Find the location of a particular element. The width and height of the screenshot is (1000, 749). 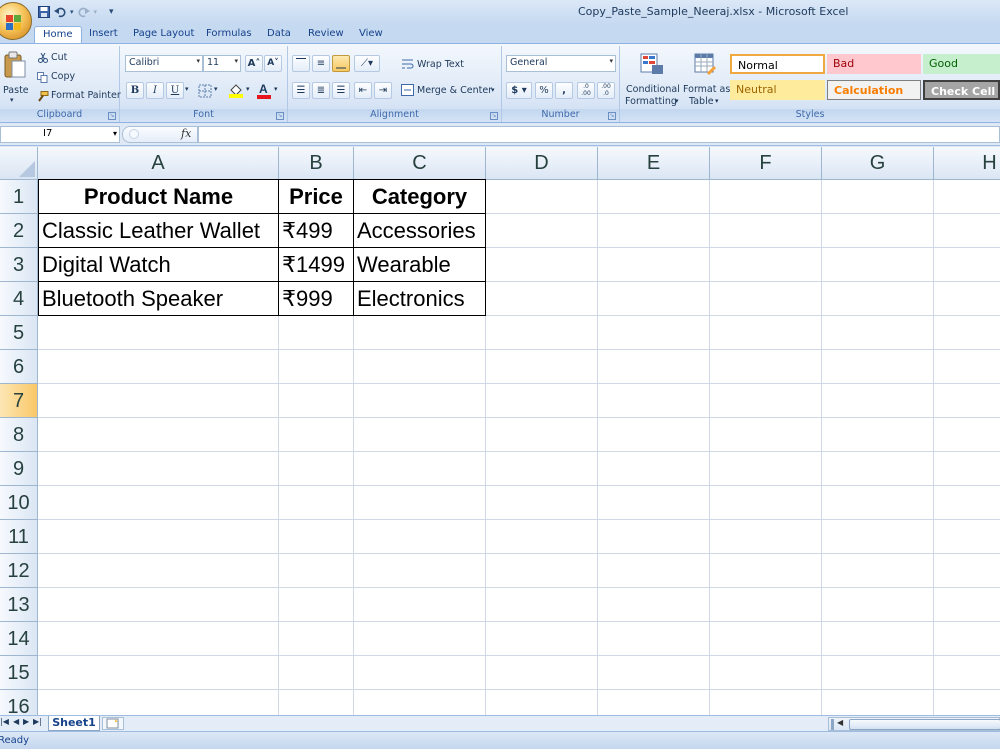

cell-e7 is located at coordinates (654, 401).